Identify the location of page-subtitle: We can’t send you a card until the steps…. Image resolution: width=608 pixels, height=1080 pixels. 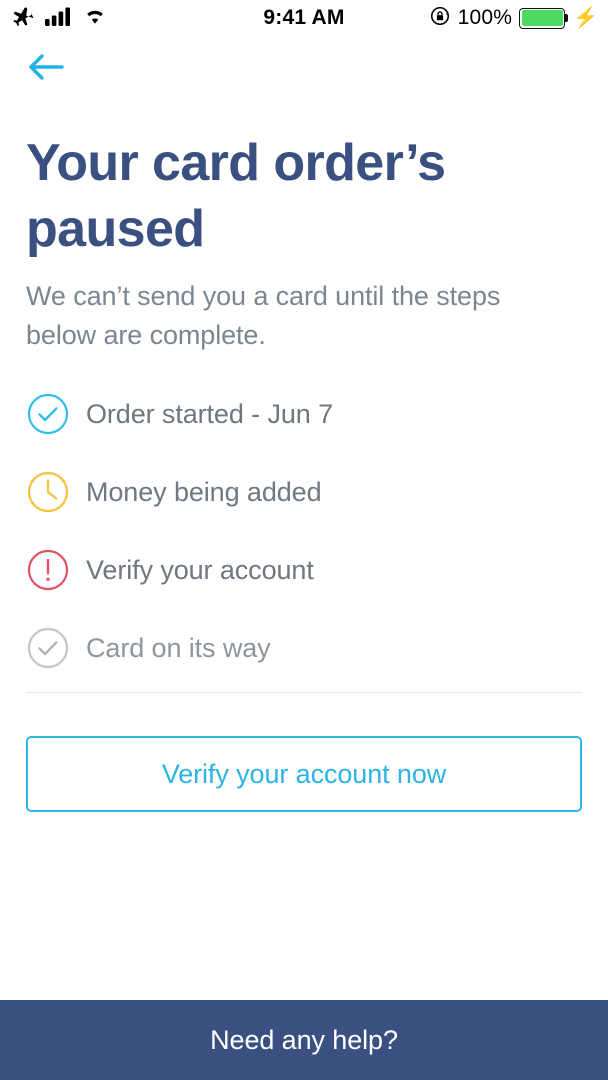
(263, 316).